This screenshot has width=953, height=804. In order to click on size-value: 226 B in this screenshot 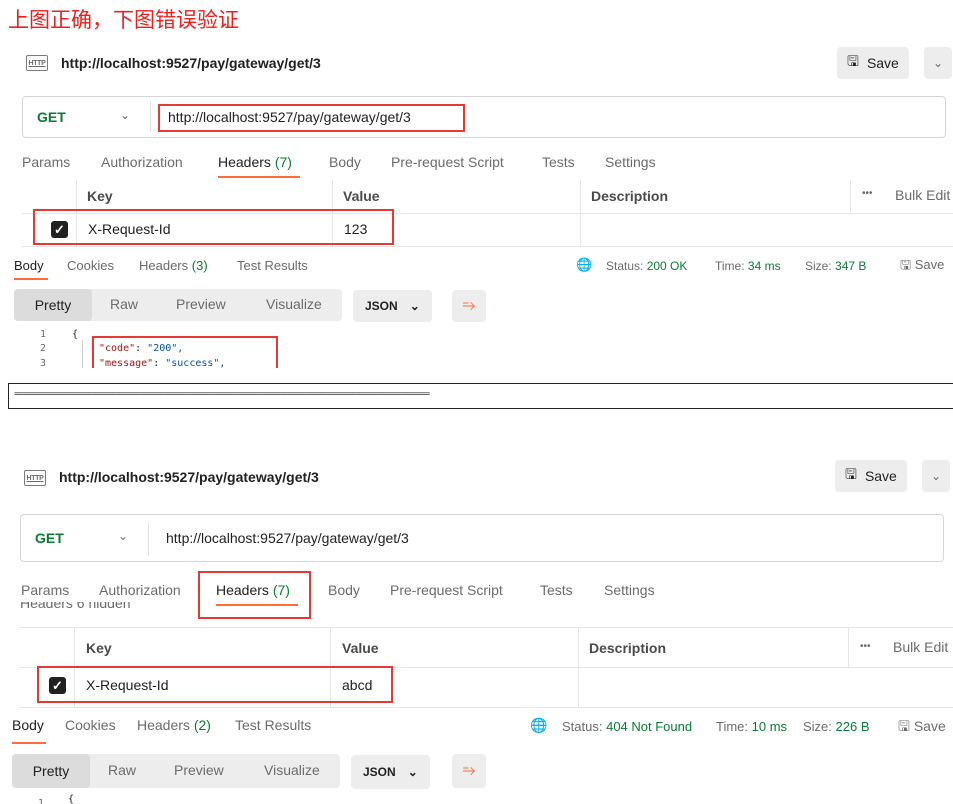, I will do `click(852, 726)`.